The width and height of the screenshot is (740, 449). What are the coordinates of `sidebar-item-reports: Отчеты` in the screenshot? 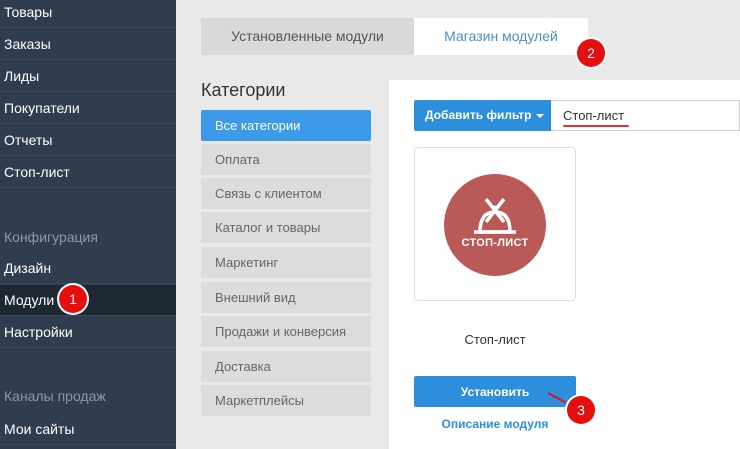 It's located at (88, 140).